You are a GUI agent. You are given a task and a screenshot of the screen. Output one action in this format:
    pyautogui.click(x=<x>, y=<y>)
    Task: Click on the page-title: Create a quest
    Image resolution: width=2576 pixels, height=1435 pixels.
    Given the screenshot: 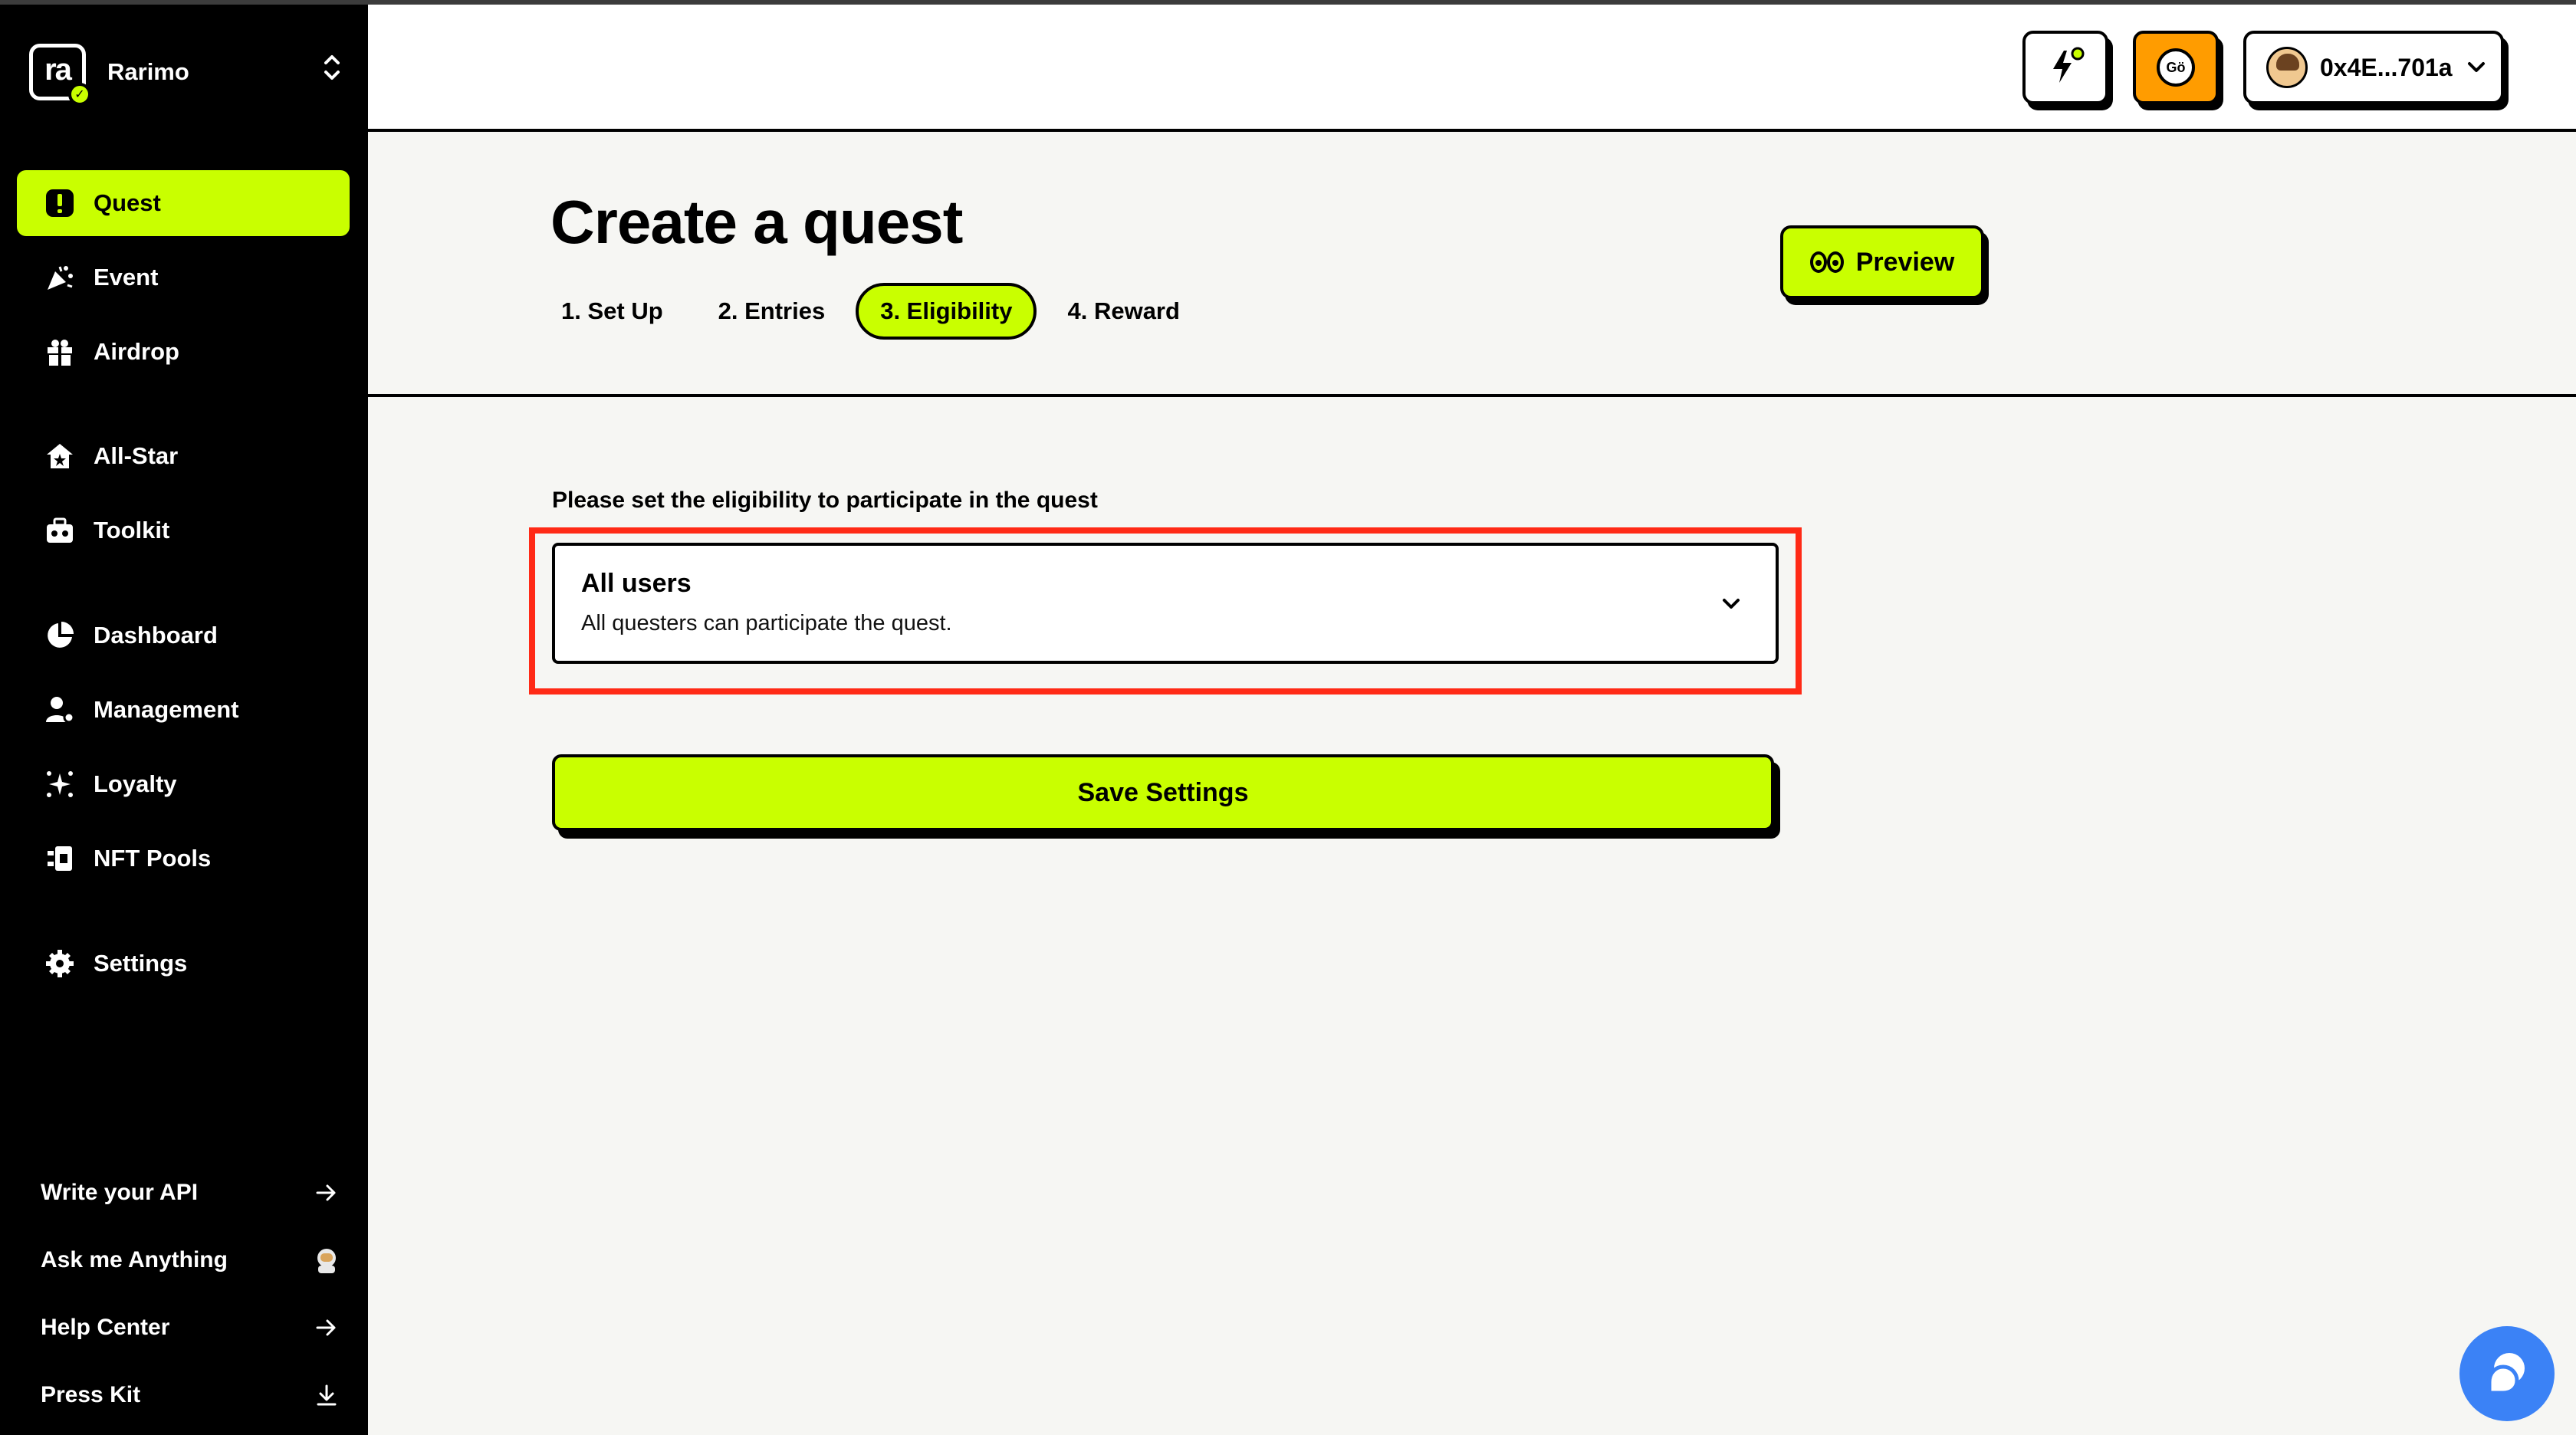 What is the action you would take?
    pyautogui.click(x=757, y=222)
    